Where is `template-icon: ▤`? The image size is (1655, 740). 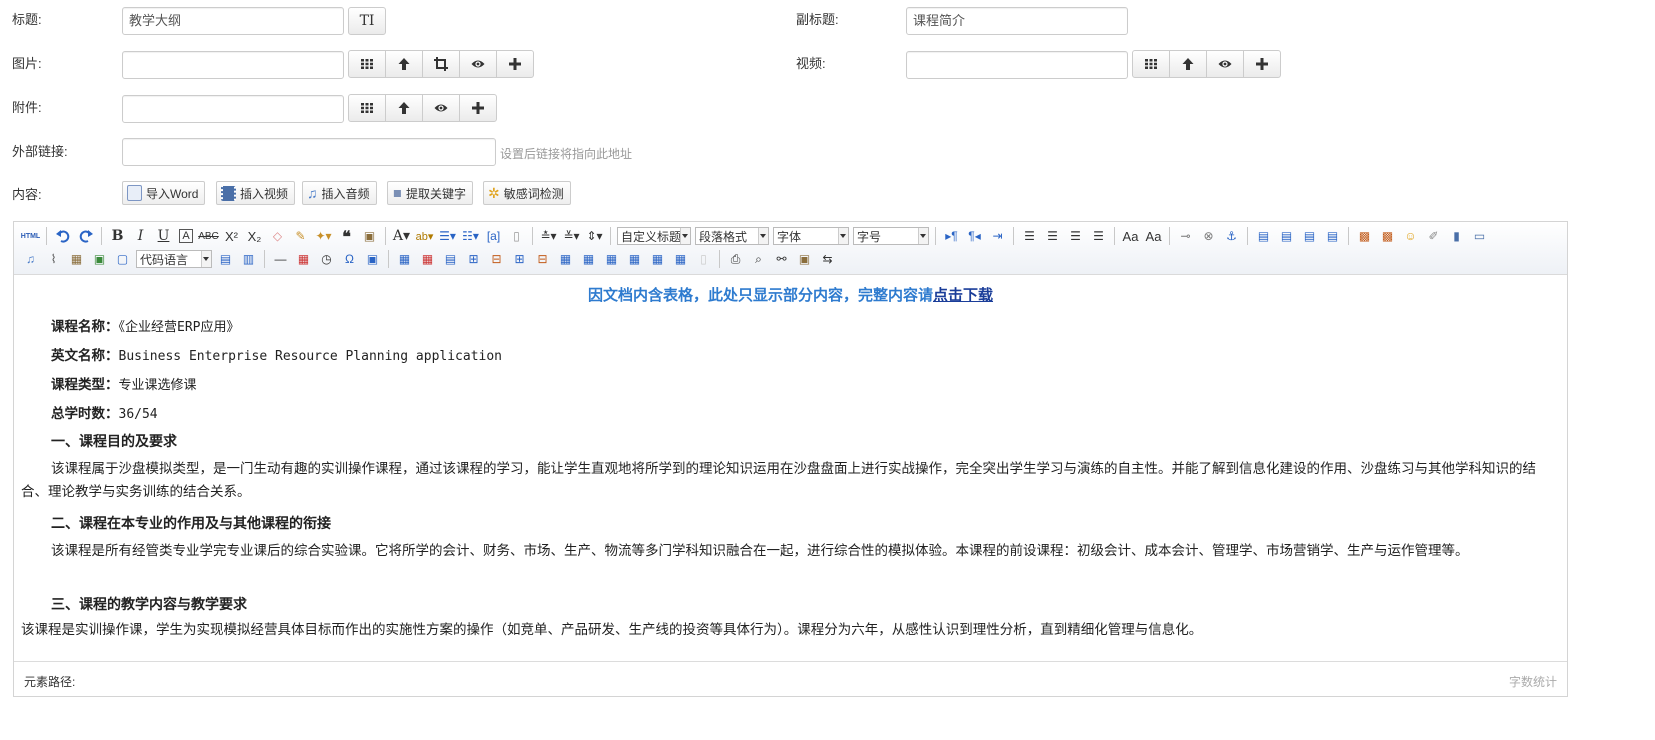 template-icon: ▤ is located at coordinates (226, 259).